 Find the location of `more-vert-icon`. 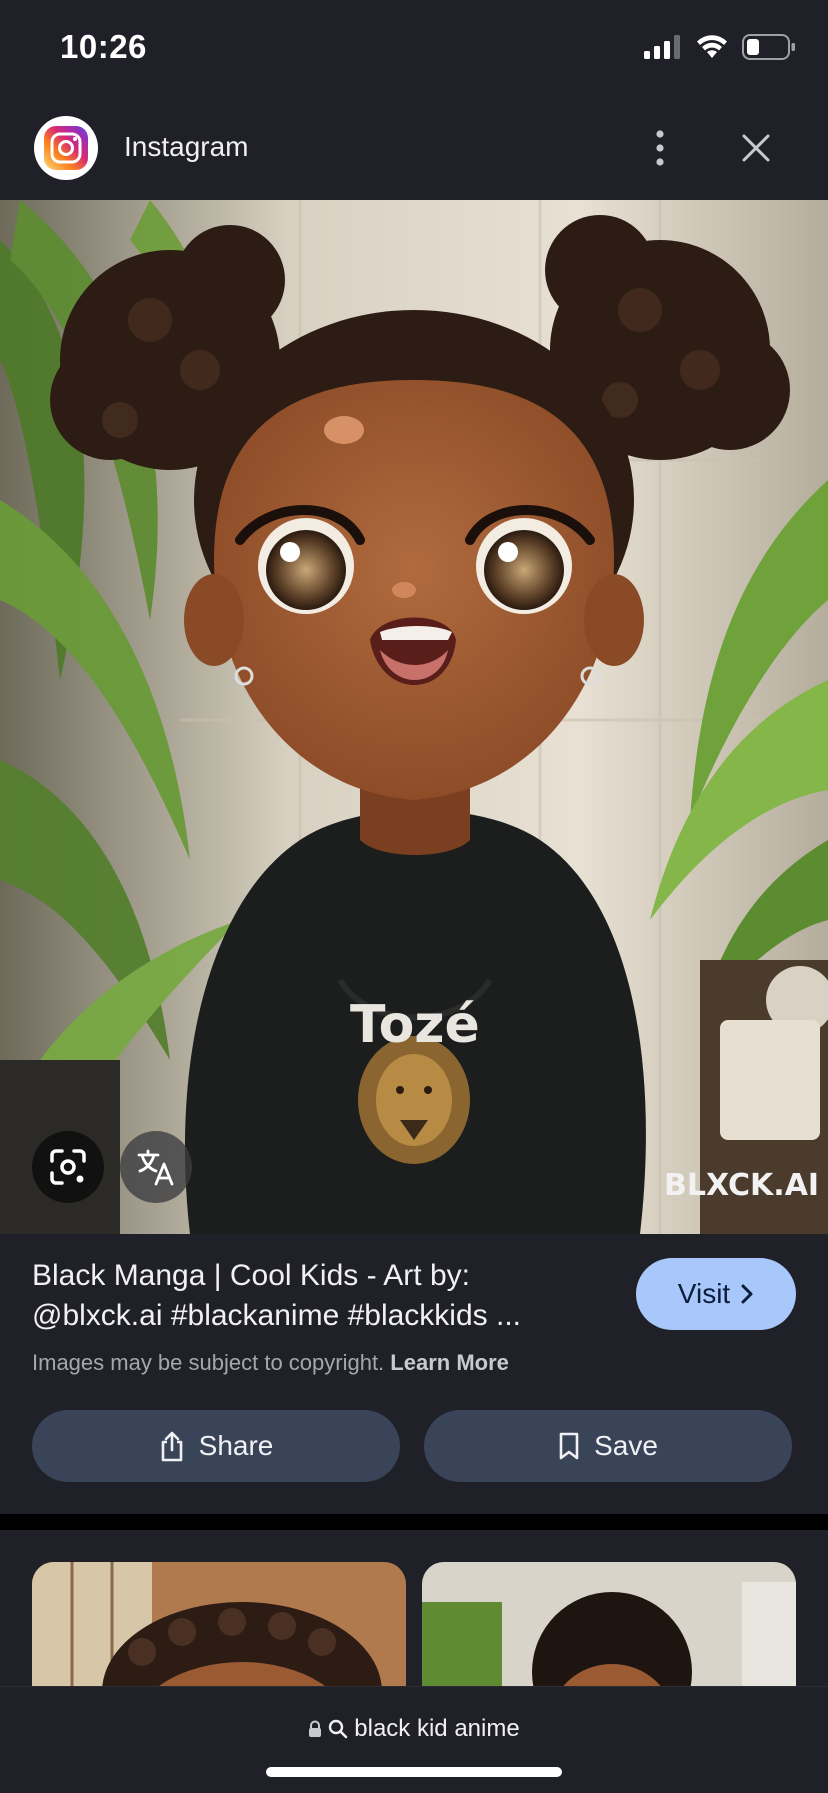

more-vert-icon is located at coordinates (660, 148).